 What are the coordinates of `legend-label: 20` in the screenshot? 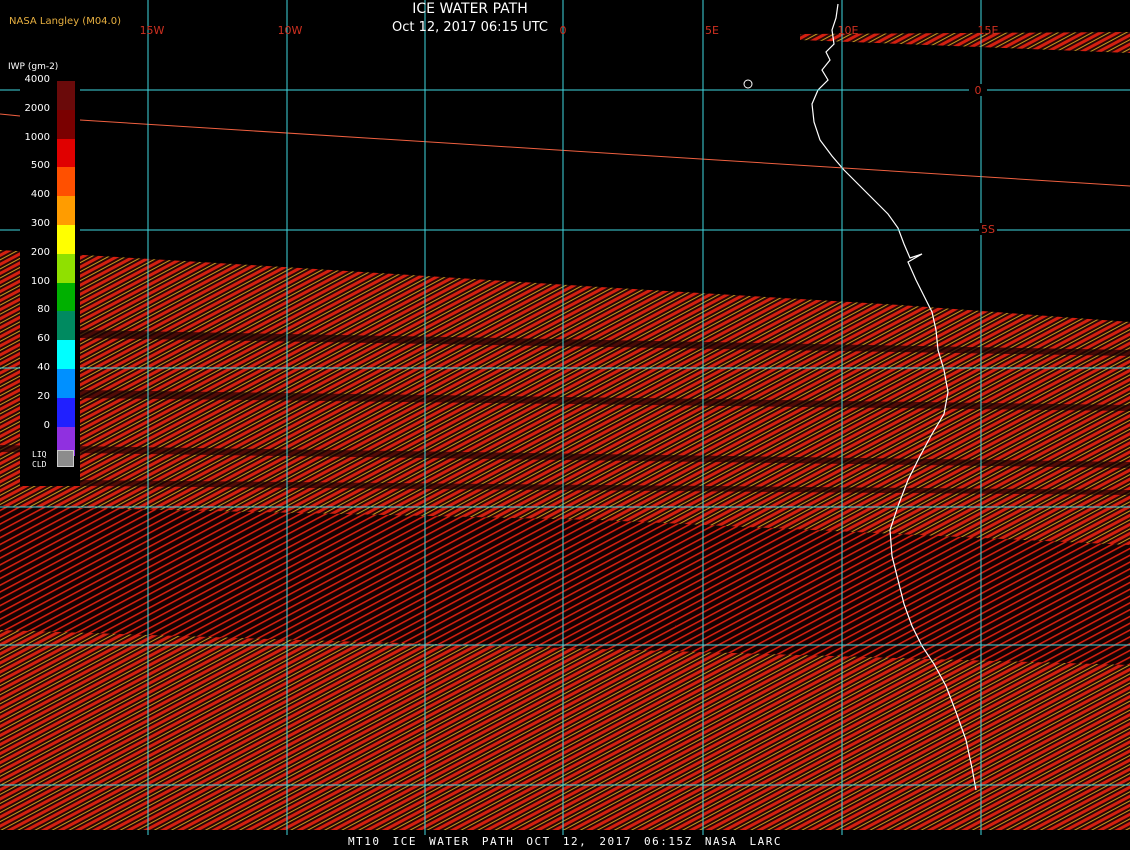 It's located at (43, 396).